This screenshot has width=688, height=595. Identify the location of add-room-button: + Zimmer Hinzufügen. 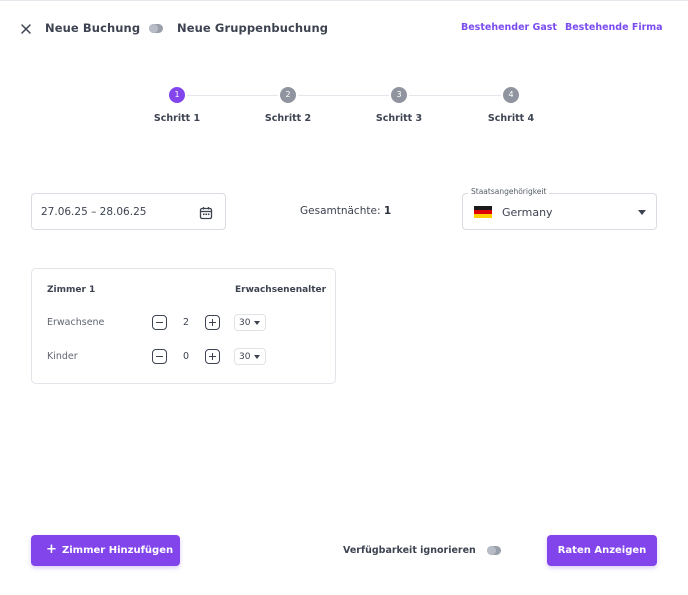
(105, 550).